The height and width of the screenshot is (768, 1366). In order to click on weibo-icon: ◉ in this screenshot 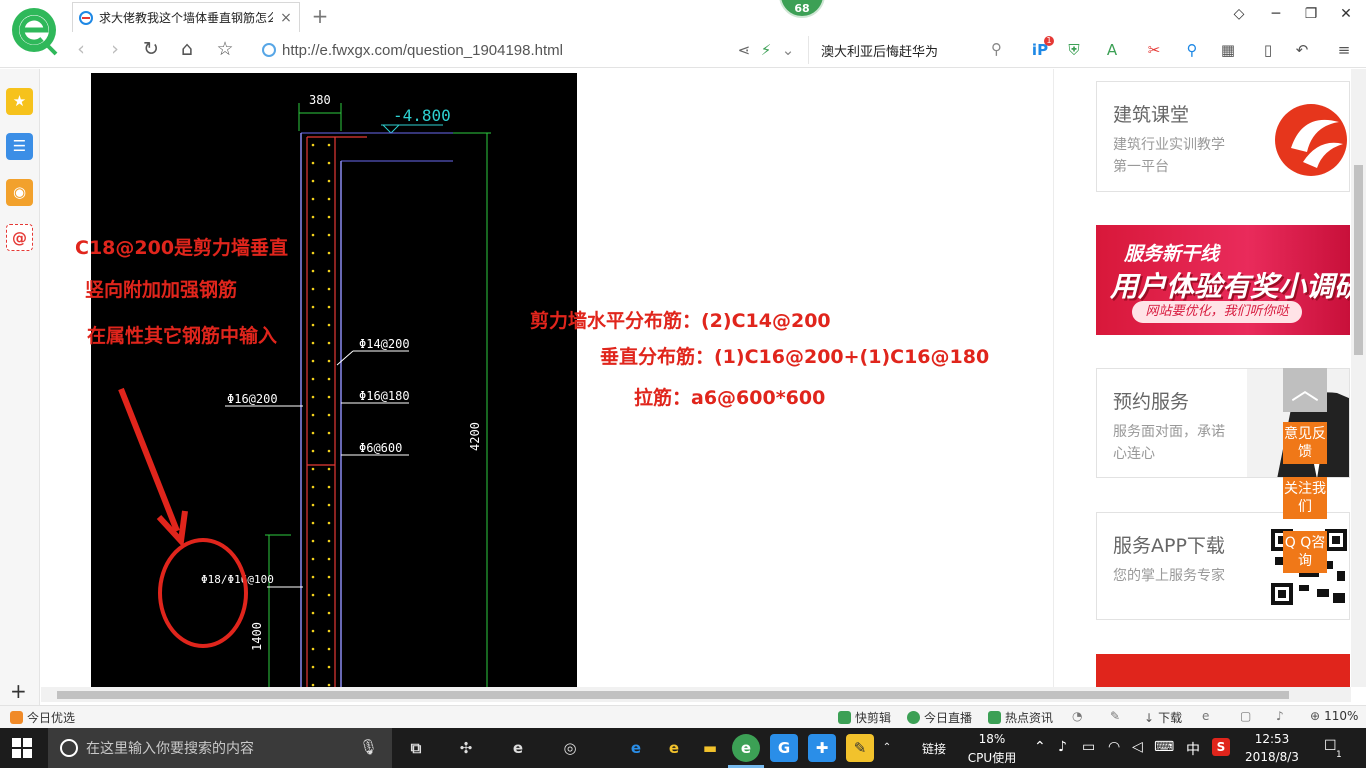, I will do `click(19, 192)`.